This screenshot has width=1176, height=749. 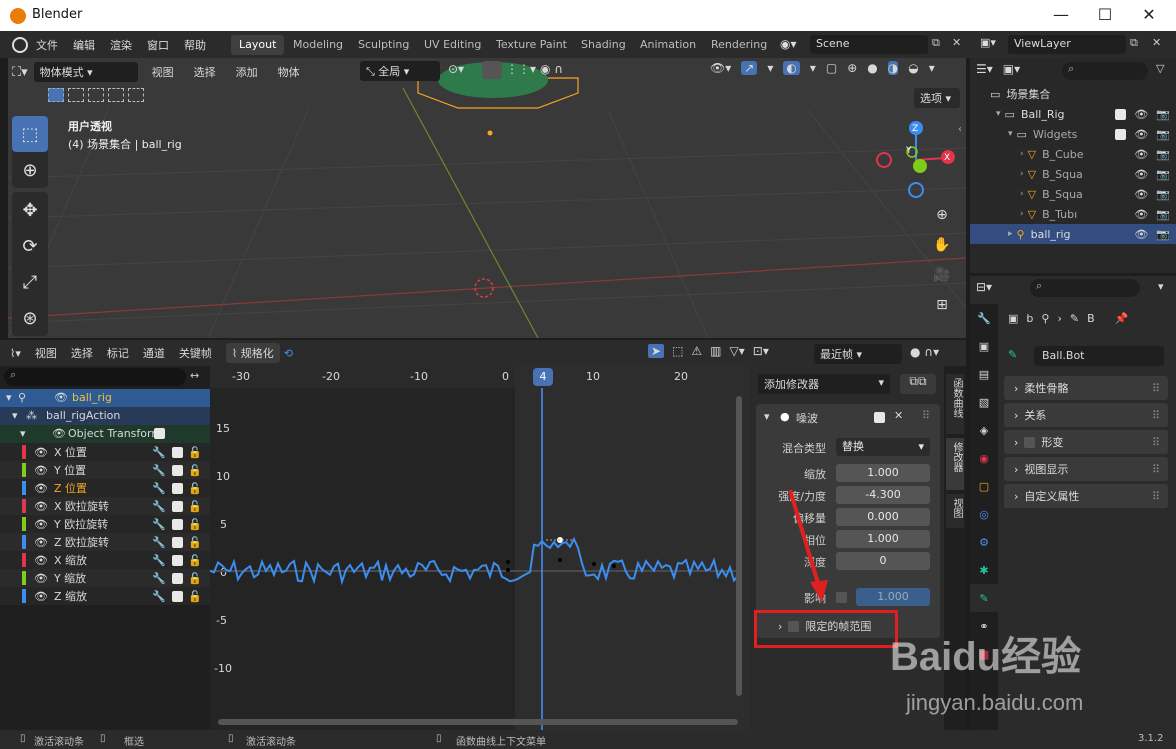 What do you see at coordinates (543, 377) in the screenshot?
I see `current-frame-indicator: 4` at bounding box center [543, 377].